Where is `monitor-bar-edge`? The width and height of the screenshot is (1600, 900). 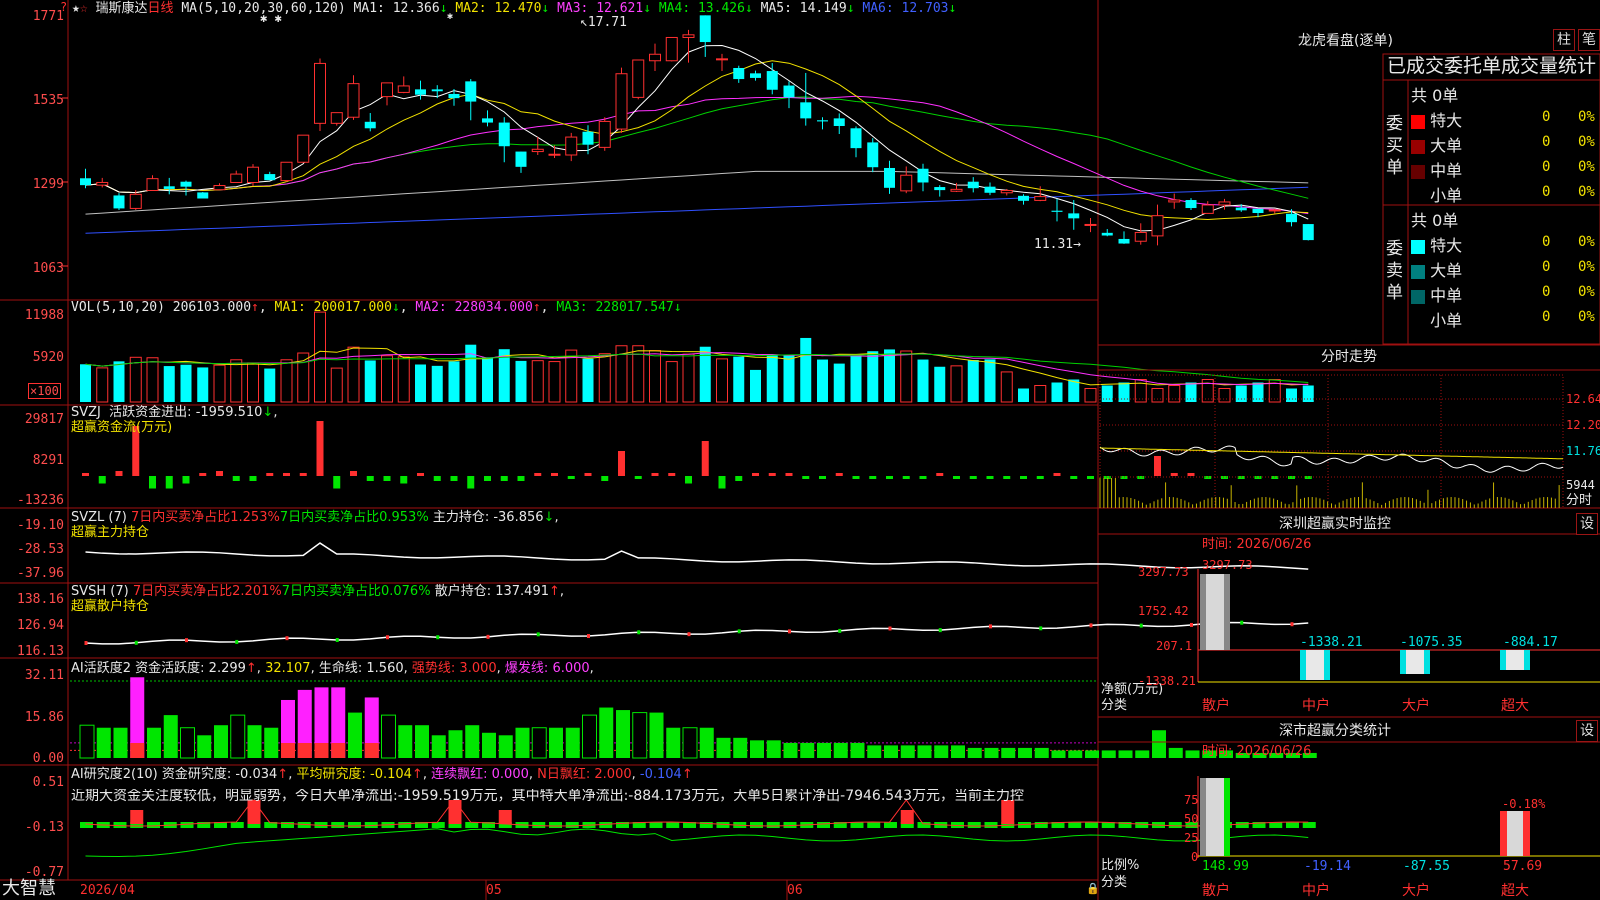
monitor-bar-edge is located at coordinates (1427, 662).